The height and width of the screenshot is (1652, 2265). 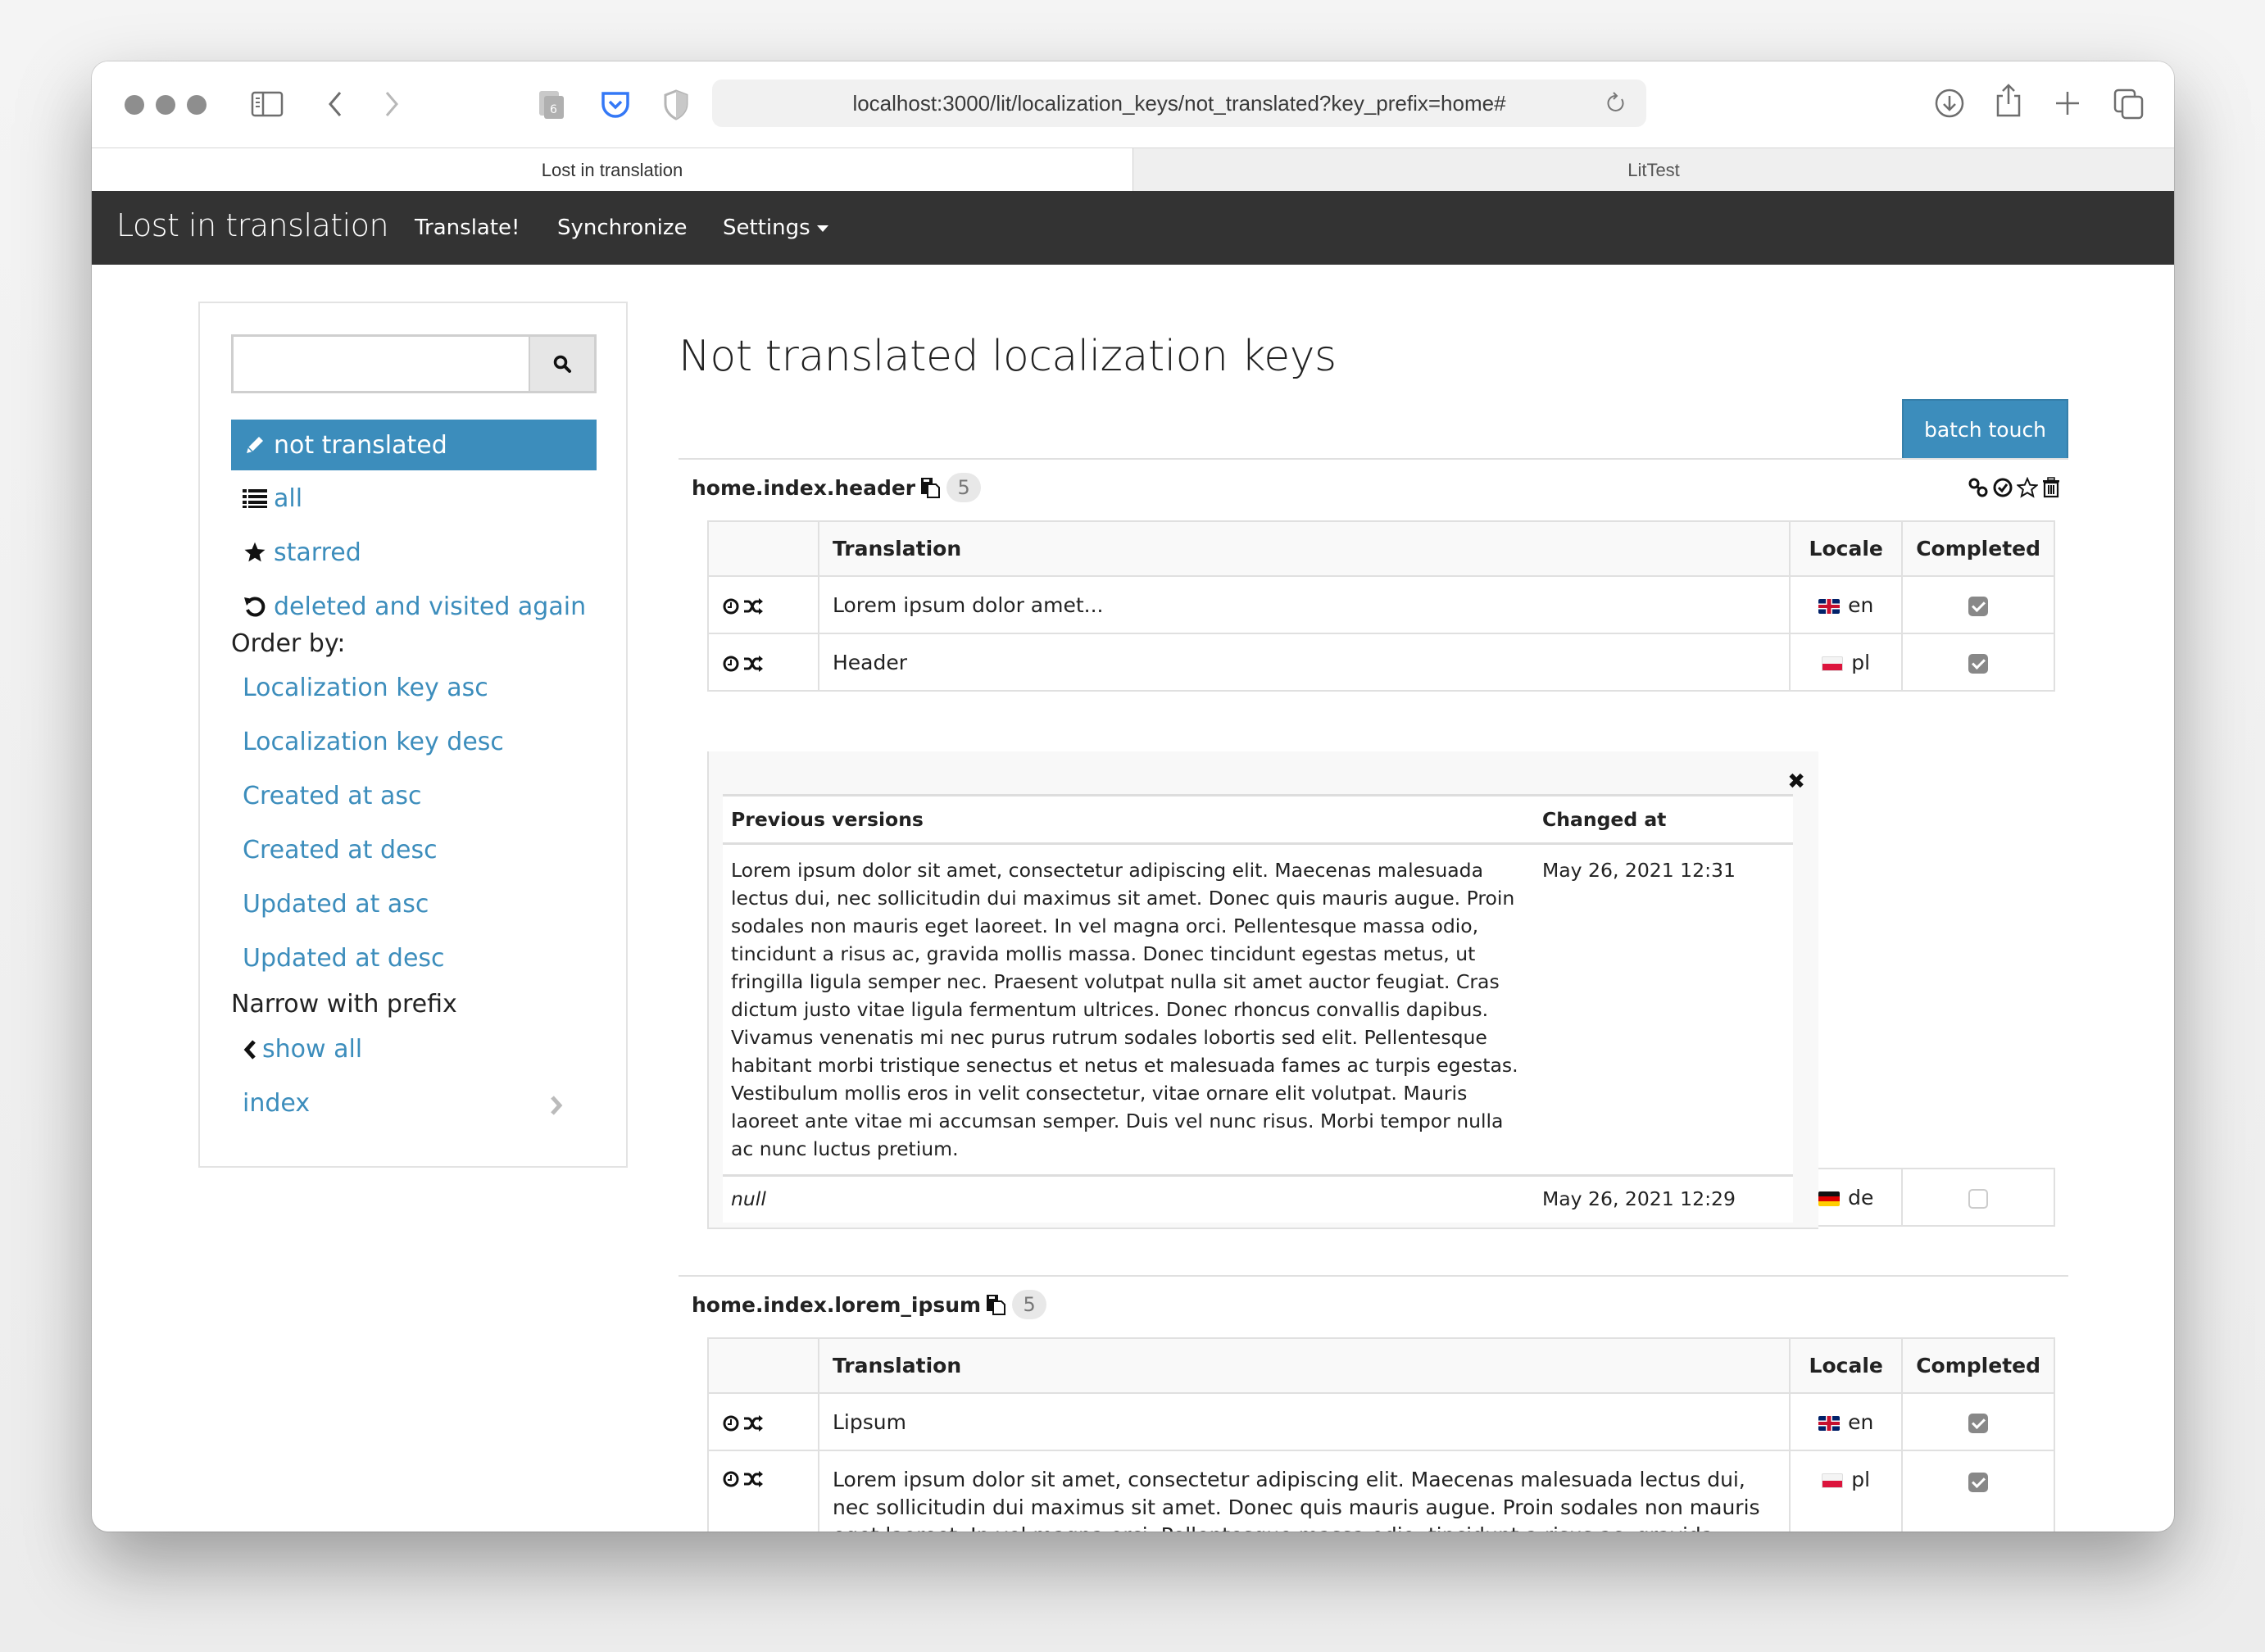 What do you see at coordinates (615, 104) in the screenshot?
I see `pocket-icon` at bounding box center [615, 104].